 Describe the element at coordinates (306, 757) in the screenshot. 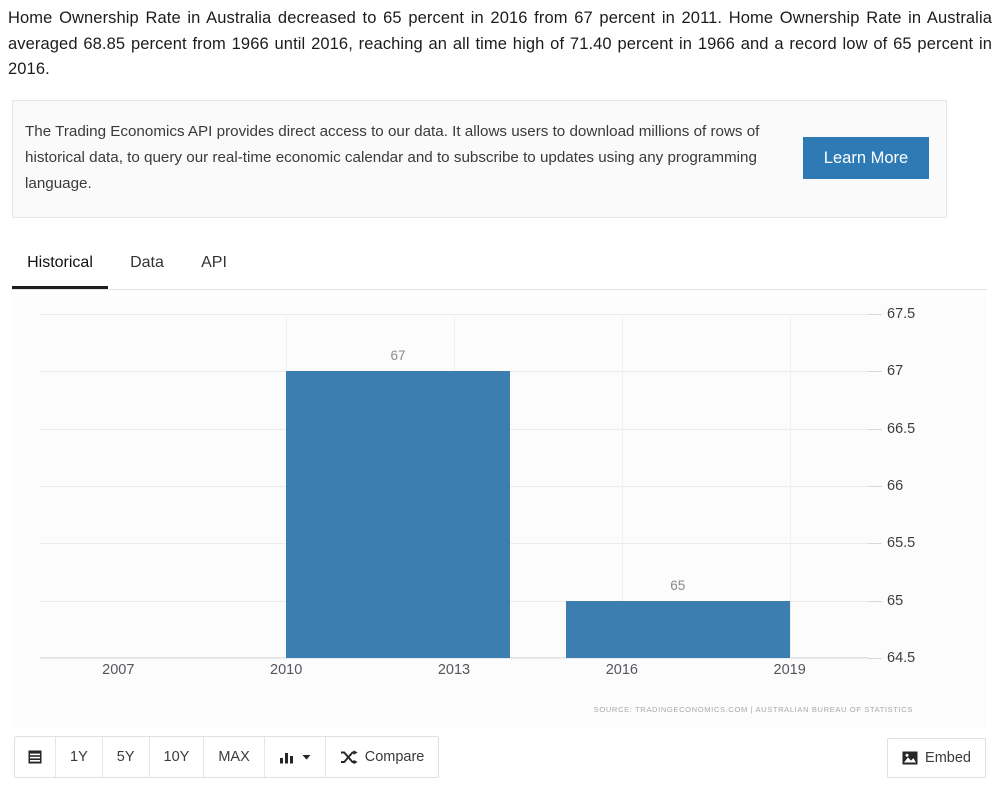

I see `chevron-down-icon` at that location.